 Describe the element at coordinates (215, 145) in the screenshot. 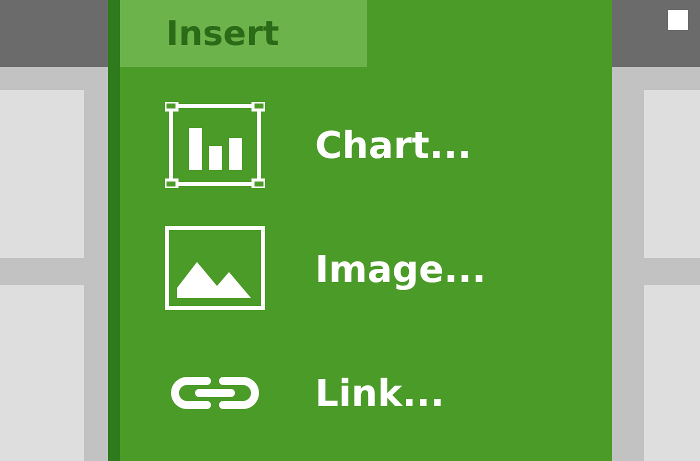

I see `chart-icon` at that location.